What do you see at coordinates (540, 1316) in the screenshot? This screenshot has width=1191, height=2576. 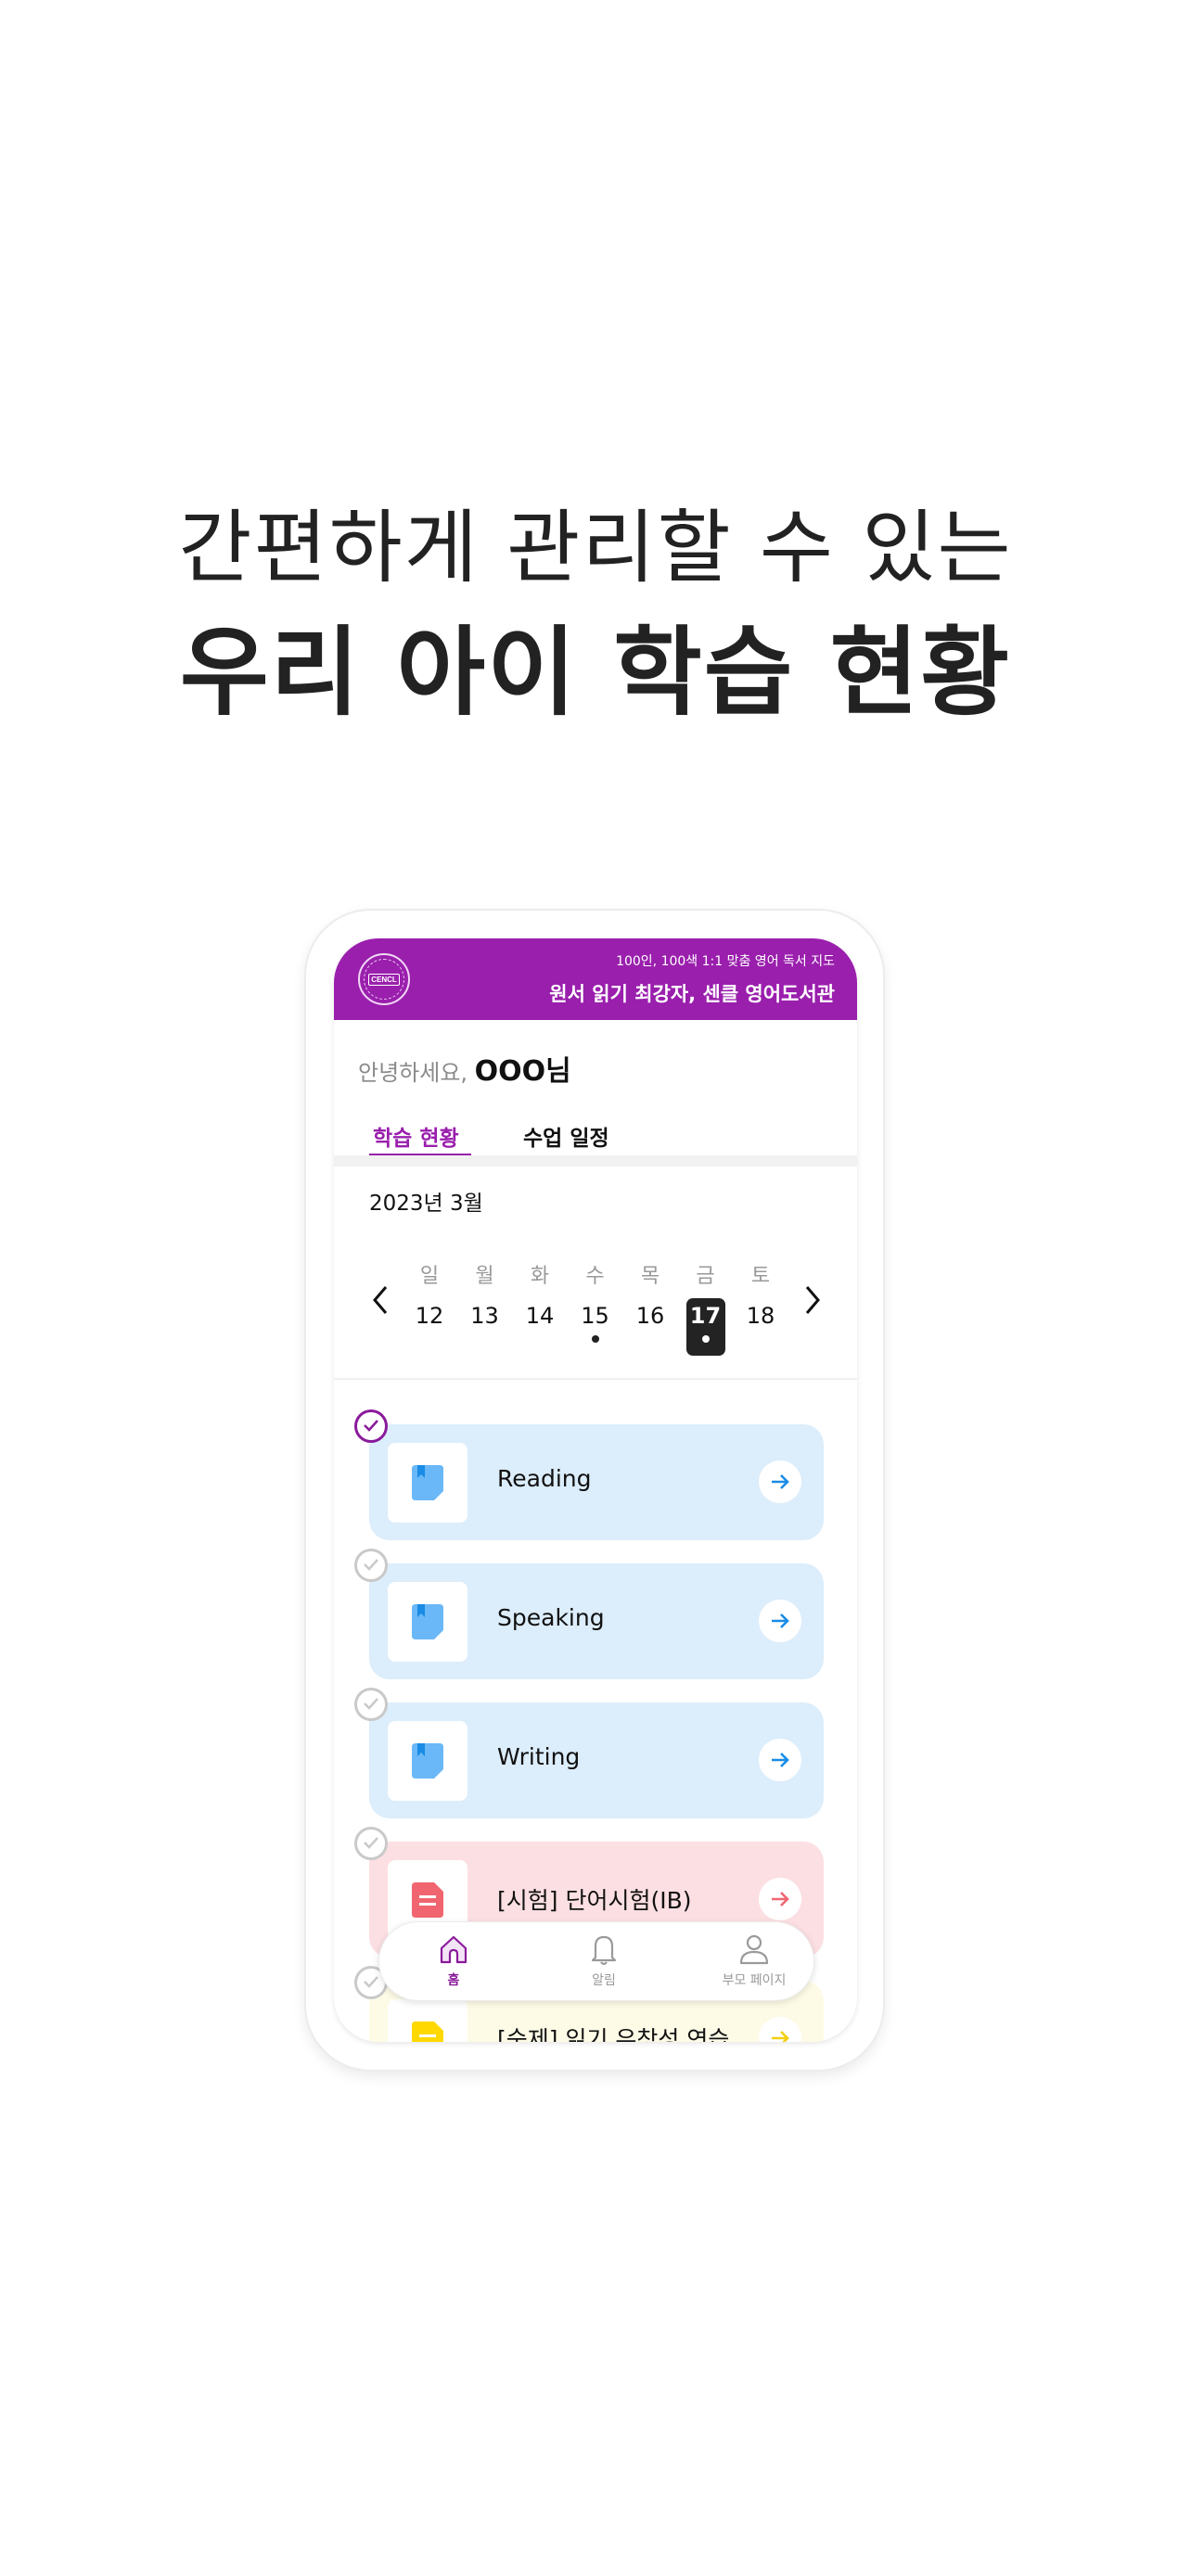 I see `day-number: 14` at bounding box center [540, 1316].